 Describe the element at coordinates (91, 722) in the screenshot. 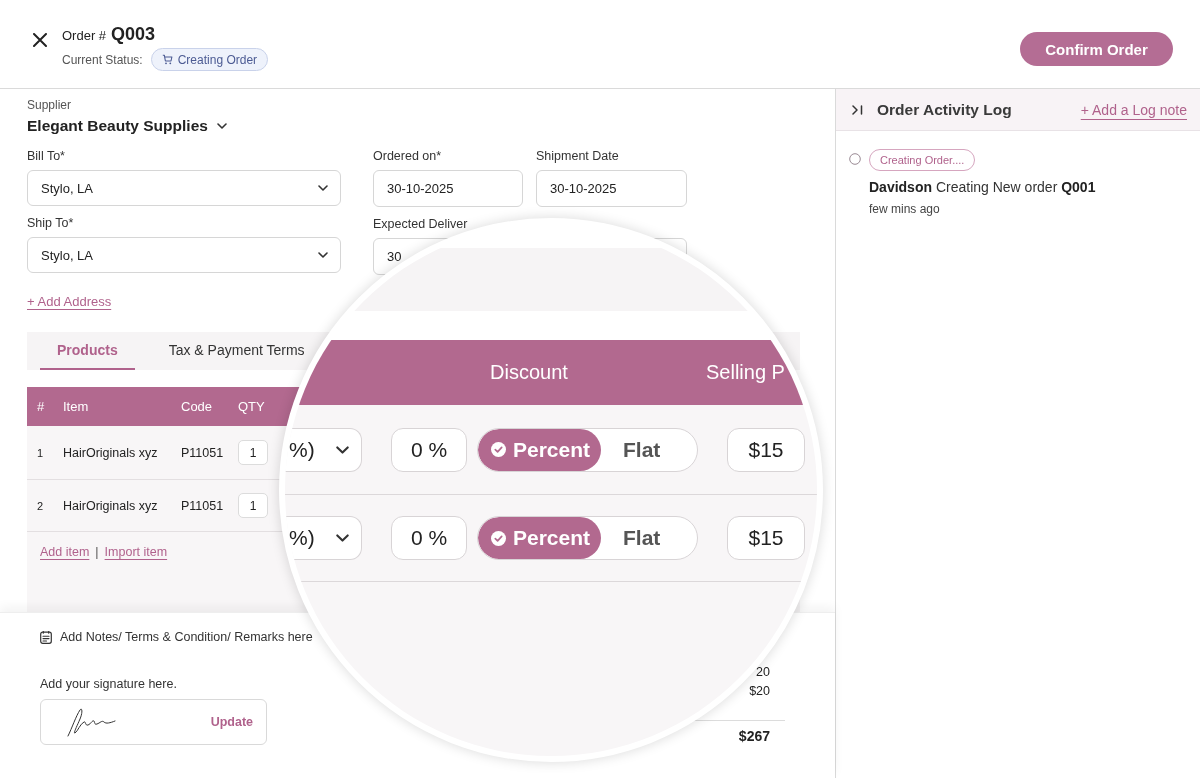

I see `signature-drawing` at that location.